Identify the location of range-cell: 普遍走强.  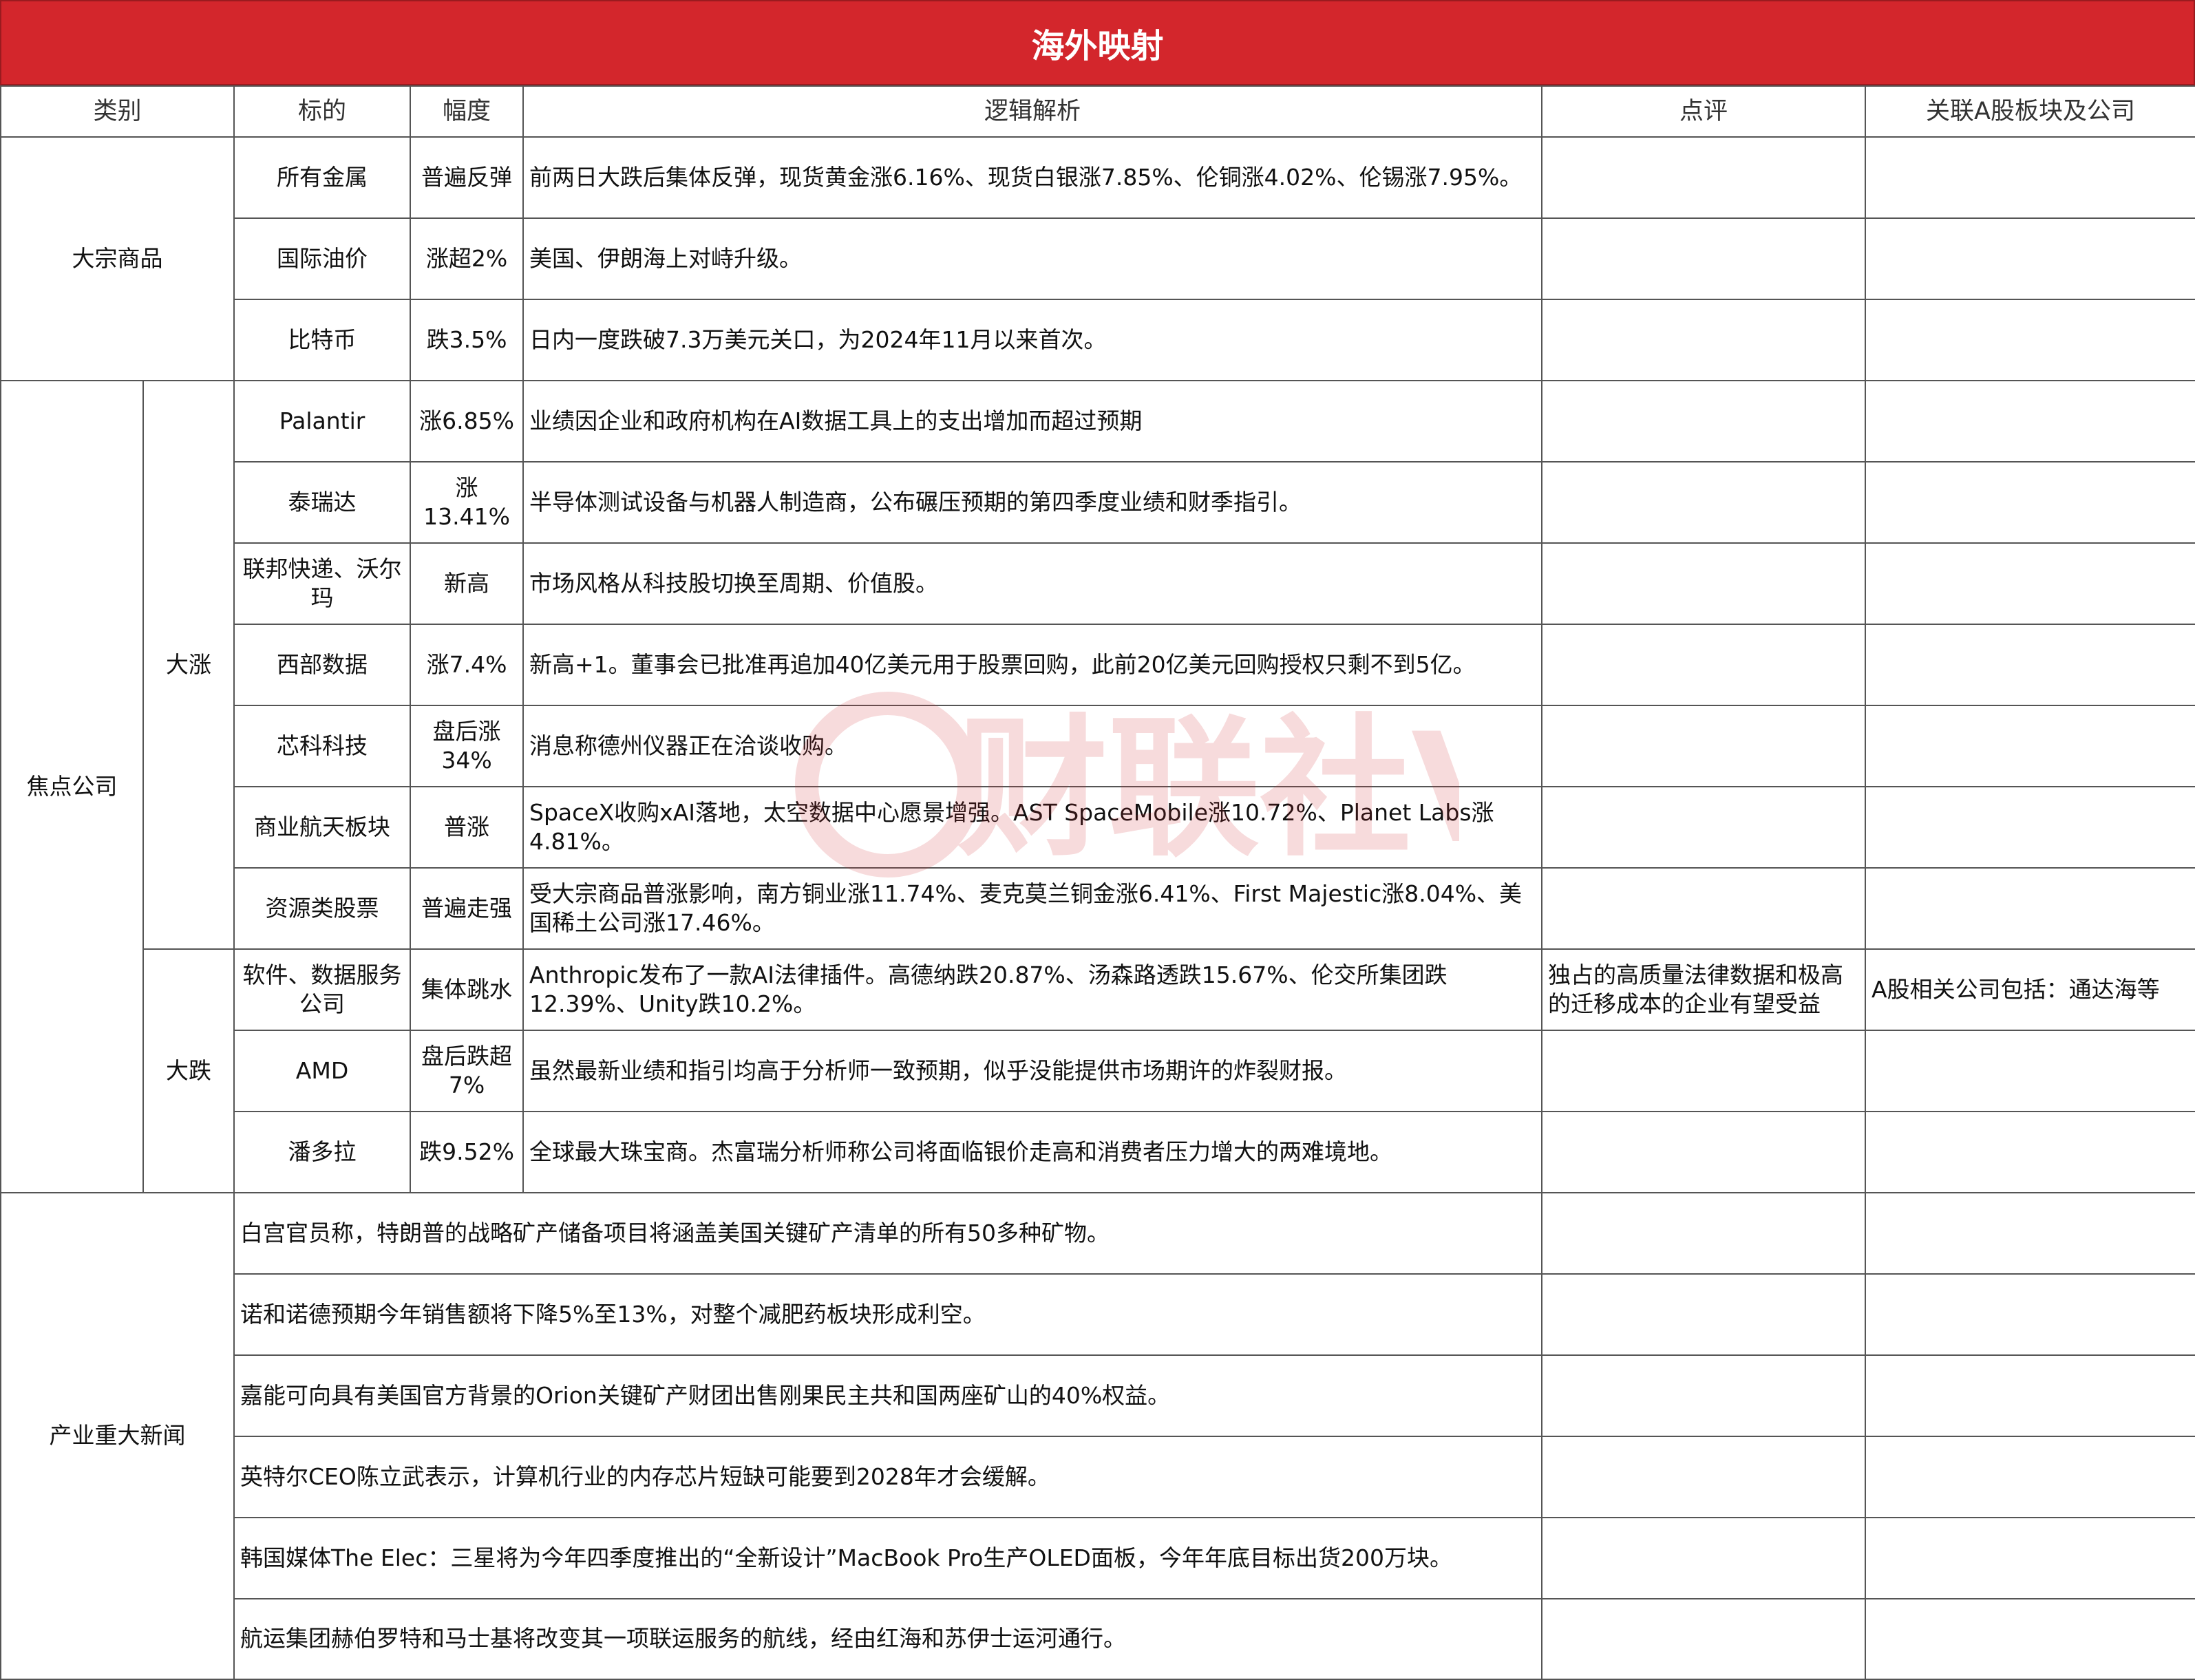
(467, 909).